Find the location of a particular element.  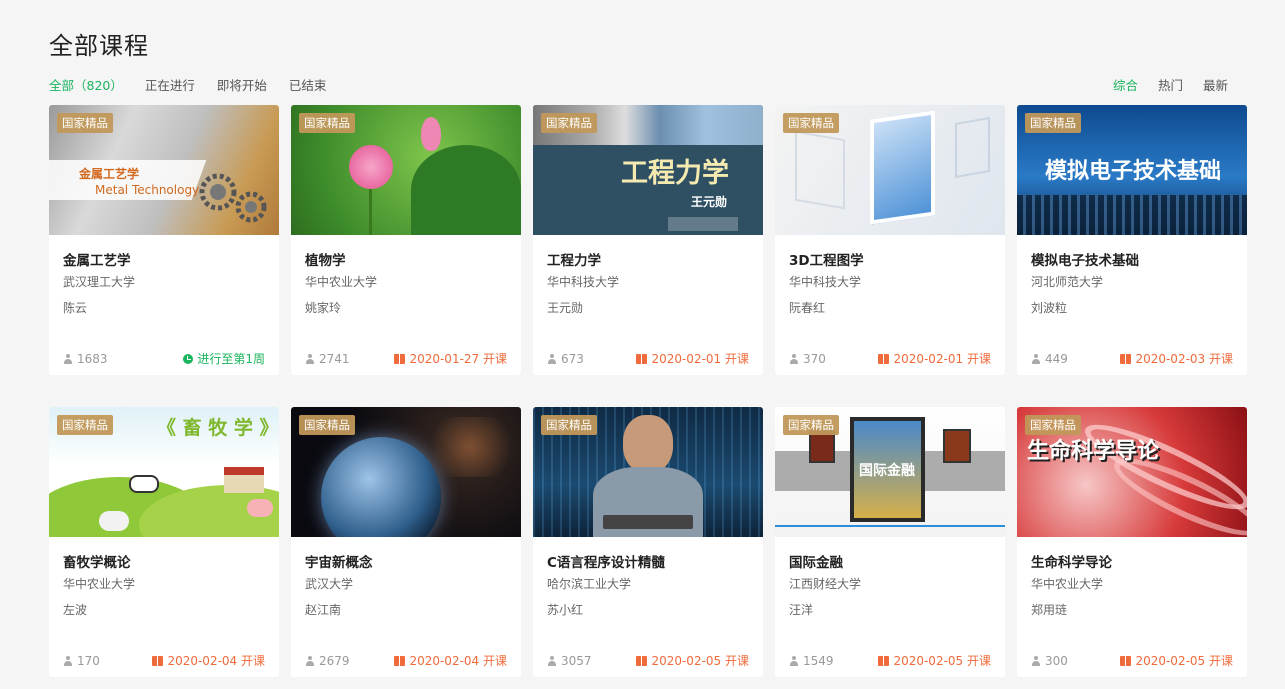

course-cover-image: 模拟电子技术基础 国家精品 is located at coordinates (1132, 170).